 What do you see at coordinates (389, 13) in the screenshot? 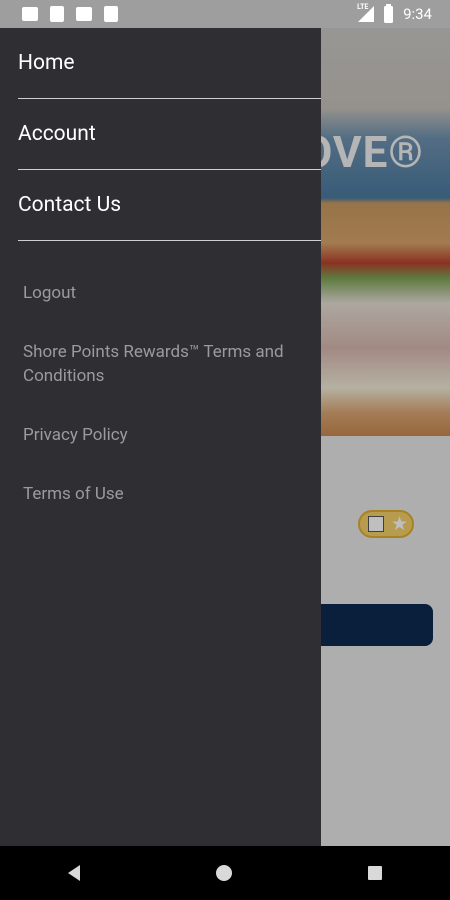
I see `battery-icon` at bounding box center [389, 13].